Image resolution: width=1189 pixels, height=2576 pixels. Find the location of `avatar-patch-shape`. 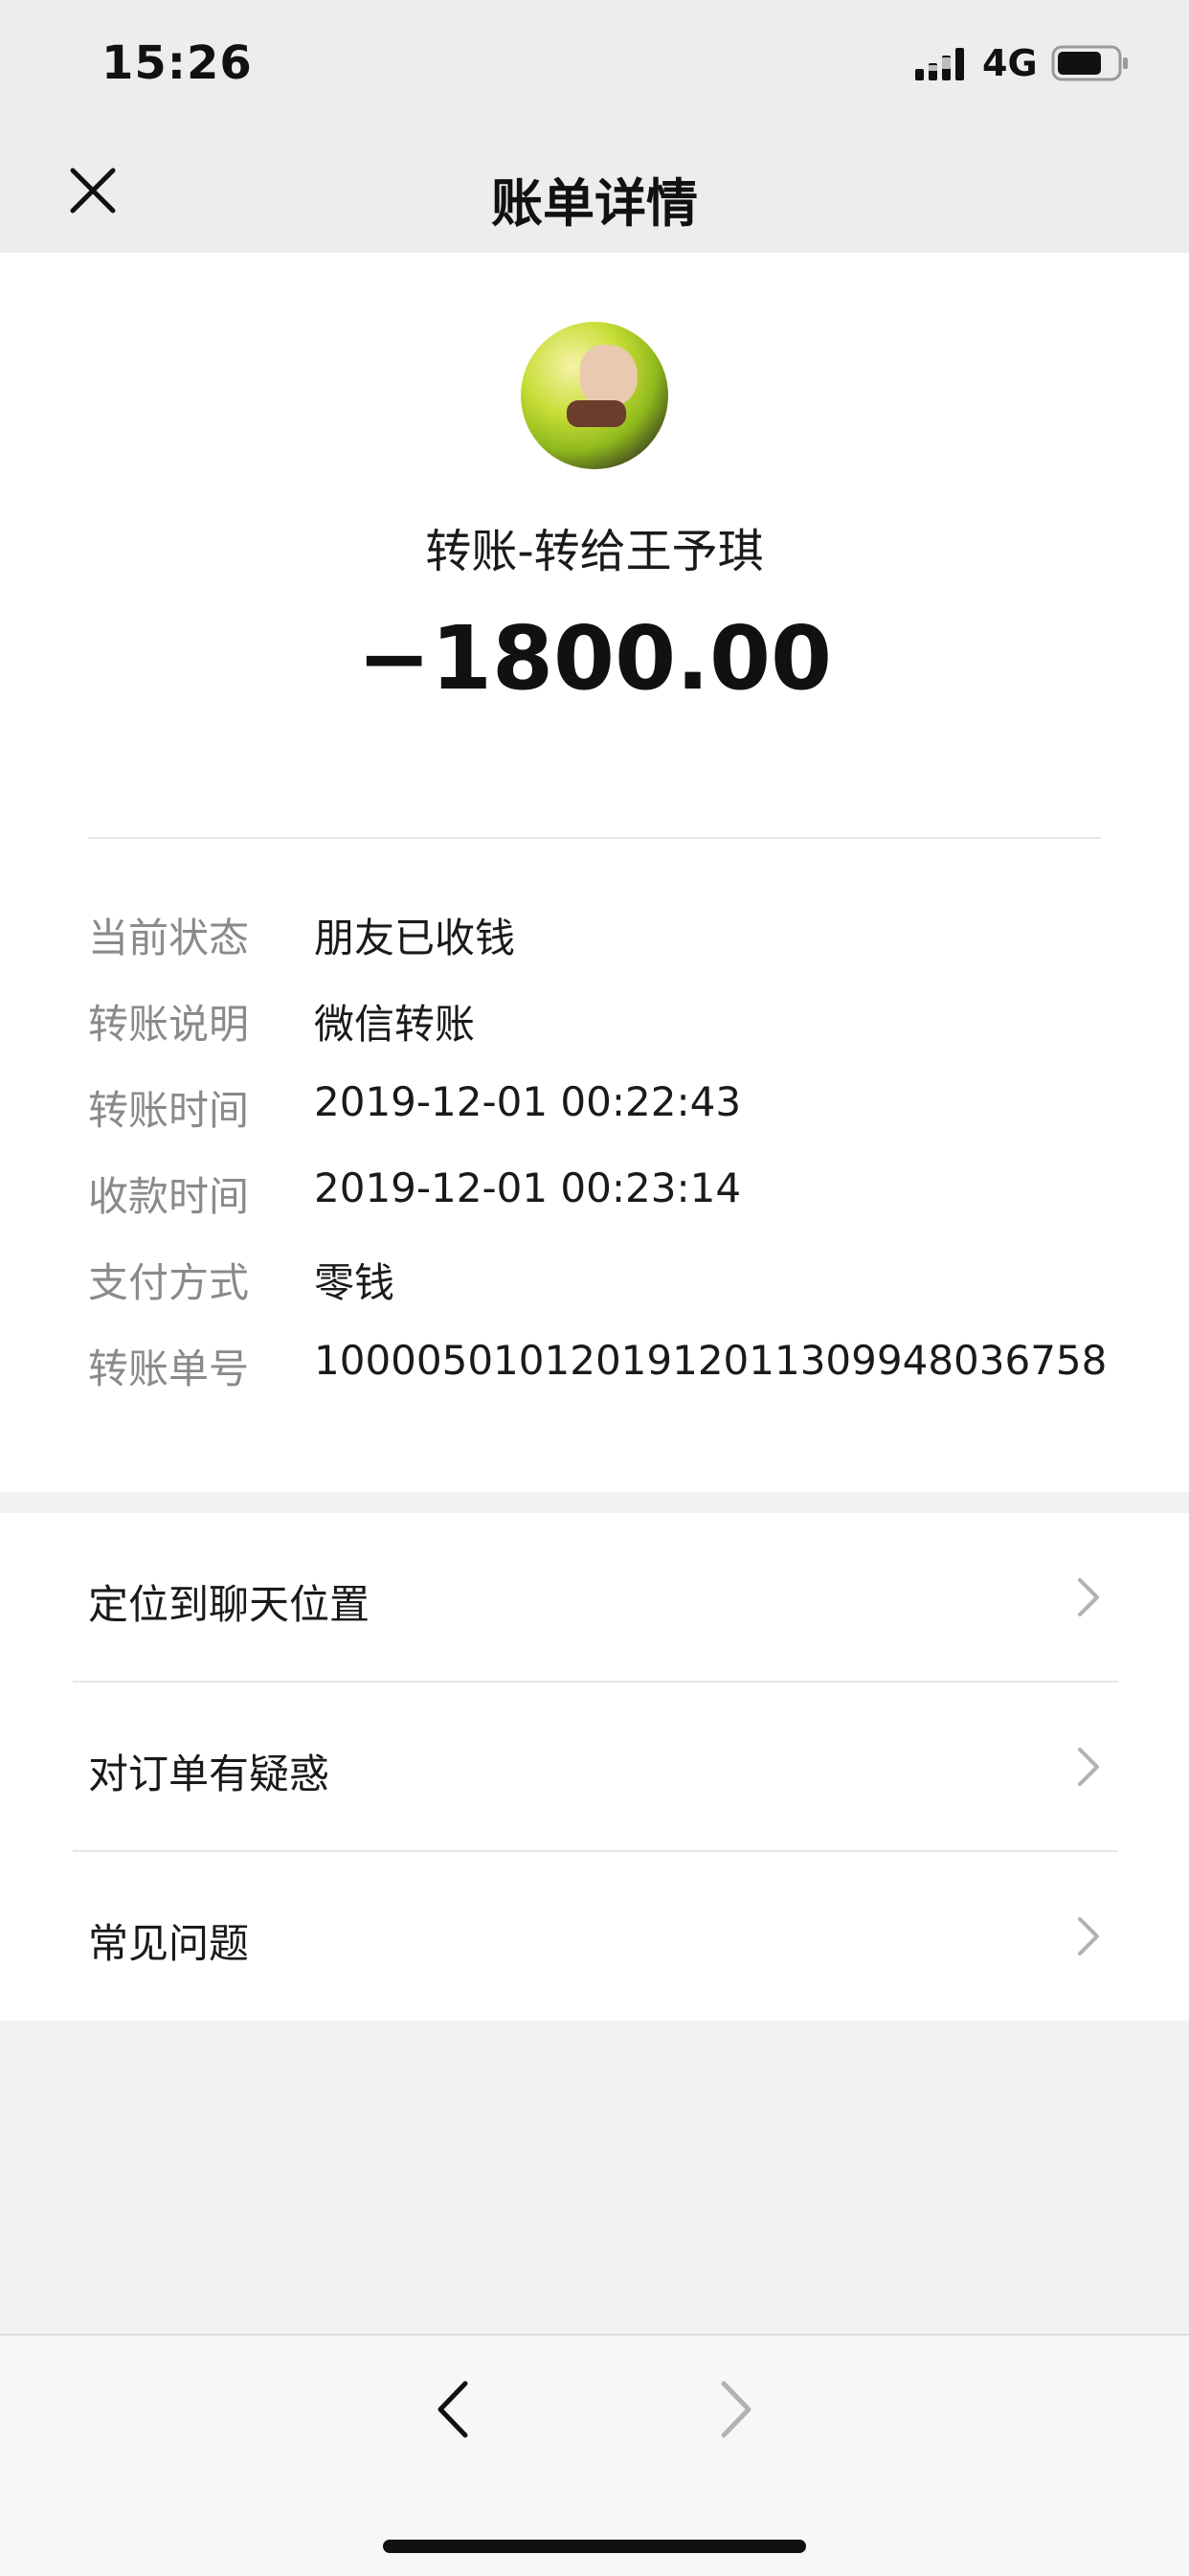

avatar-patch-shape is located at coordinates (596, 413).